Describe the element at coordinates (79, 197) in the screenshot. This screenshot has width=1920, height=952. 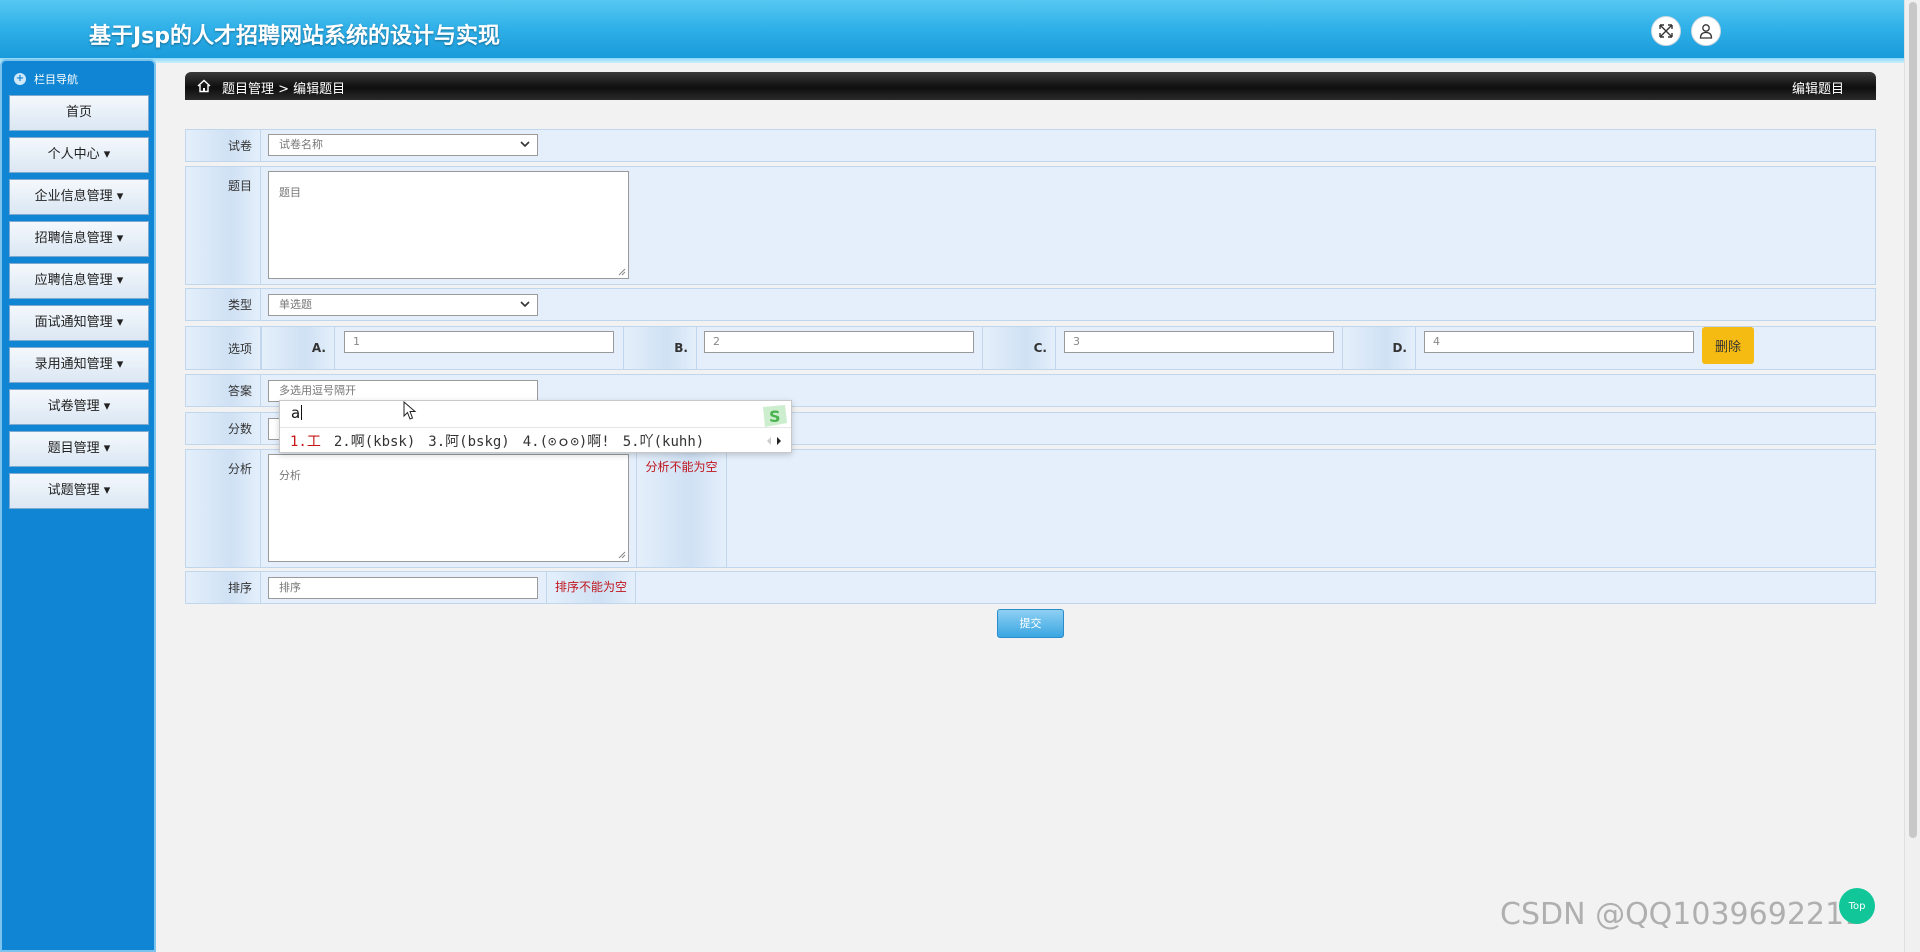
I see `sidebar-item-company-info: 企业信息管理 ▾` at that location.